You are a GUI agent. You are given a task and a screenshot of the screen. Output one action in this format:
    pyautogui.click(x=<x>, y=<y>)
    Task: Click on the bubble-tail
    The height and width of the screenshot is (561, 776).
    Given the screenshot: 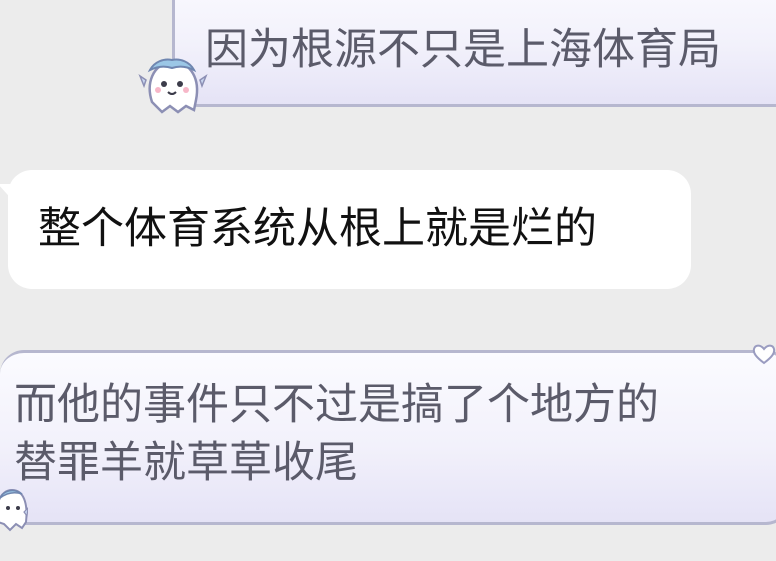 What is the action you would take?
    pyautogui.click(x=8, y=194)
    